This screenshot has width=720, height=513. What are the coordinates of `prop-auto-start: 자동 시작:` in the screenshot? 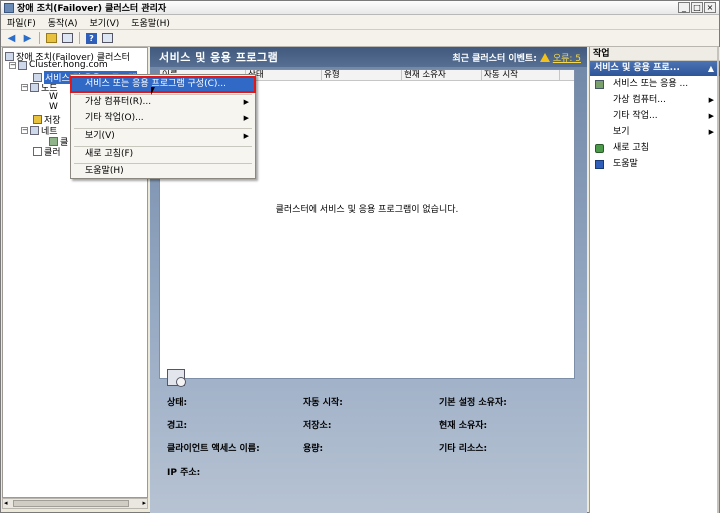 It's located at (323, 403).